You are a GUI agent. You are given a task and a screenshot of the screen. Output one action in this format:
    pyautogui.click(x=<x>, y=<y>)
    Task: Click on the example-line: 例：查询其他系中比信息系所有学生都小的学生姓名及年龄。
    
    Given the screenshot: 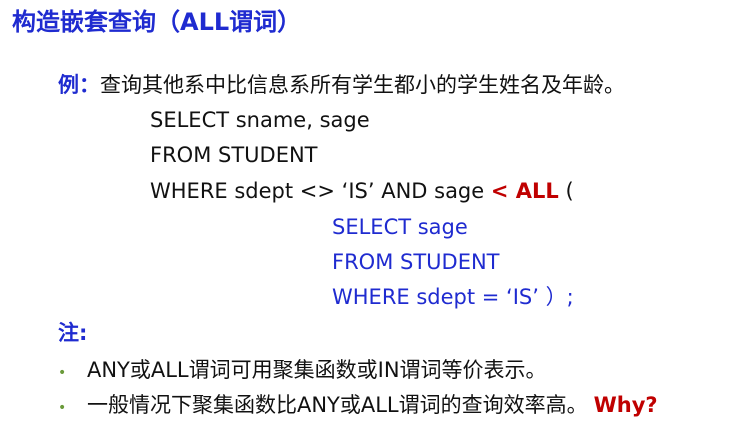 What is the action you would take?
    pyautogui.click(x=341, y=85)
    